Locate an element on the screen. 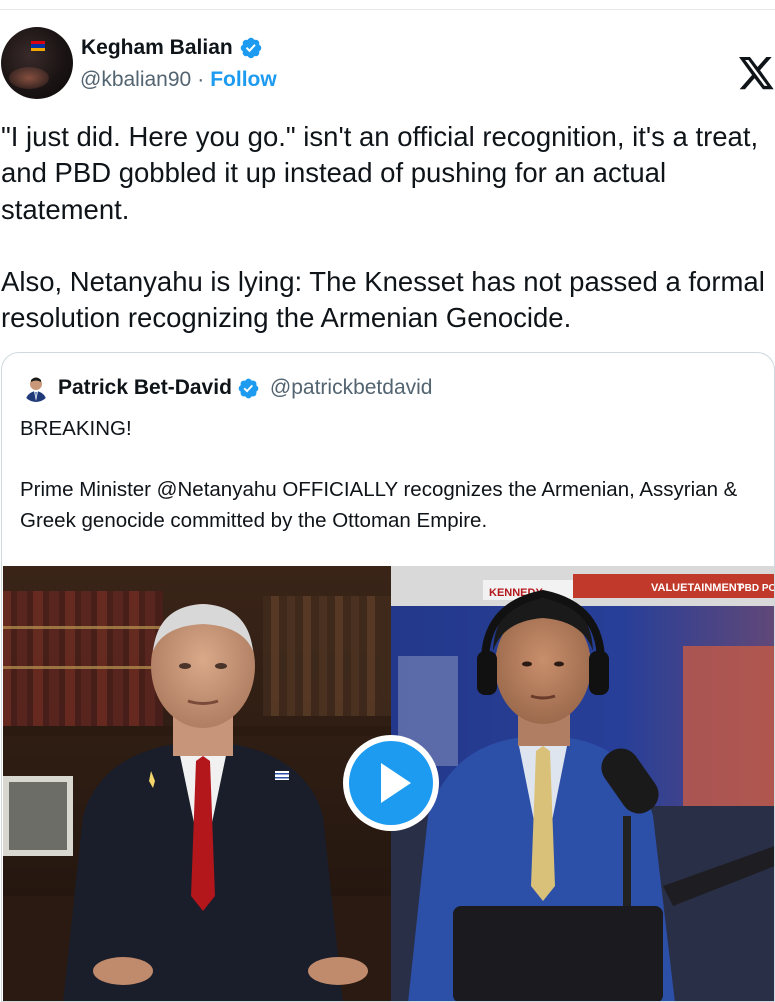 Image resolution: width=775 pixels, height=1002 pixels. author-handle-row: @kbalian90 · Follow is located at coordinates (178, 80).